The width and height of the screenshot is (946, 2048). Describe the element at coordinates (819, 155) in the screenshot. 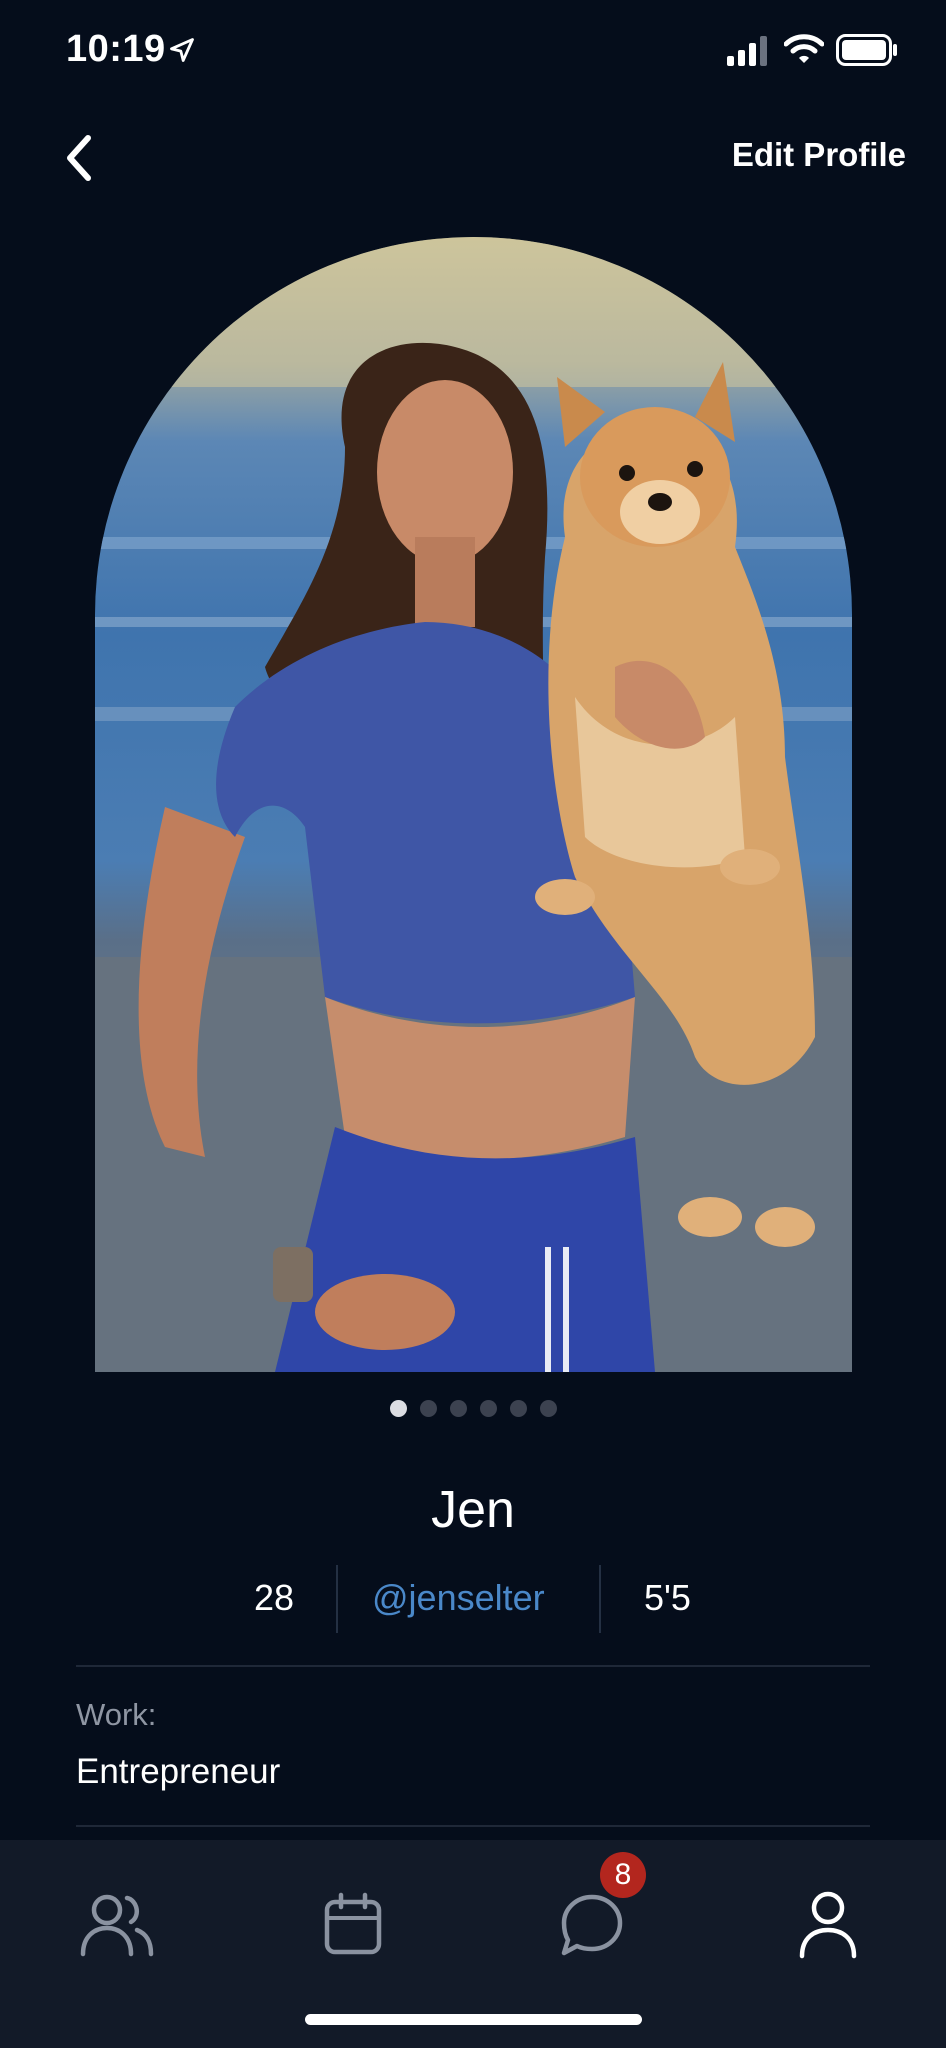

I see `edit-profile-button: Edit Profile` at that location.